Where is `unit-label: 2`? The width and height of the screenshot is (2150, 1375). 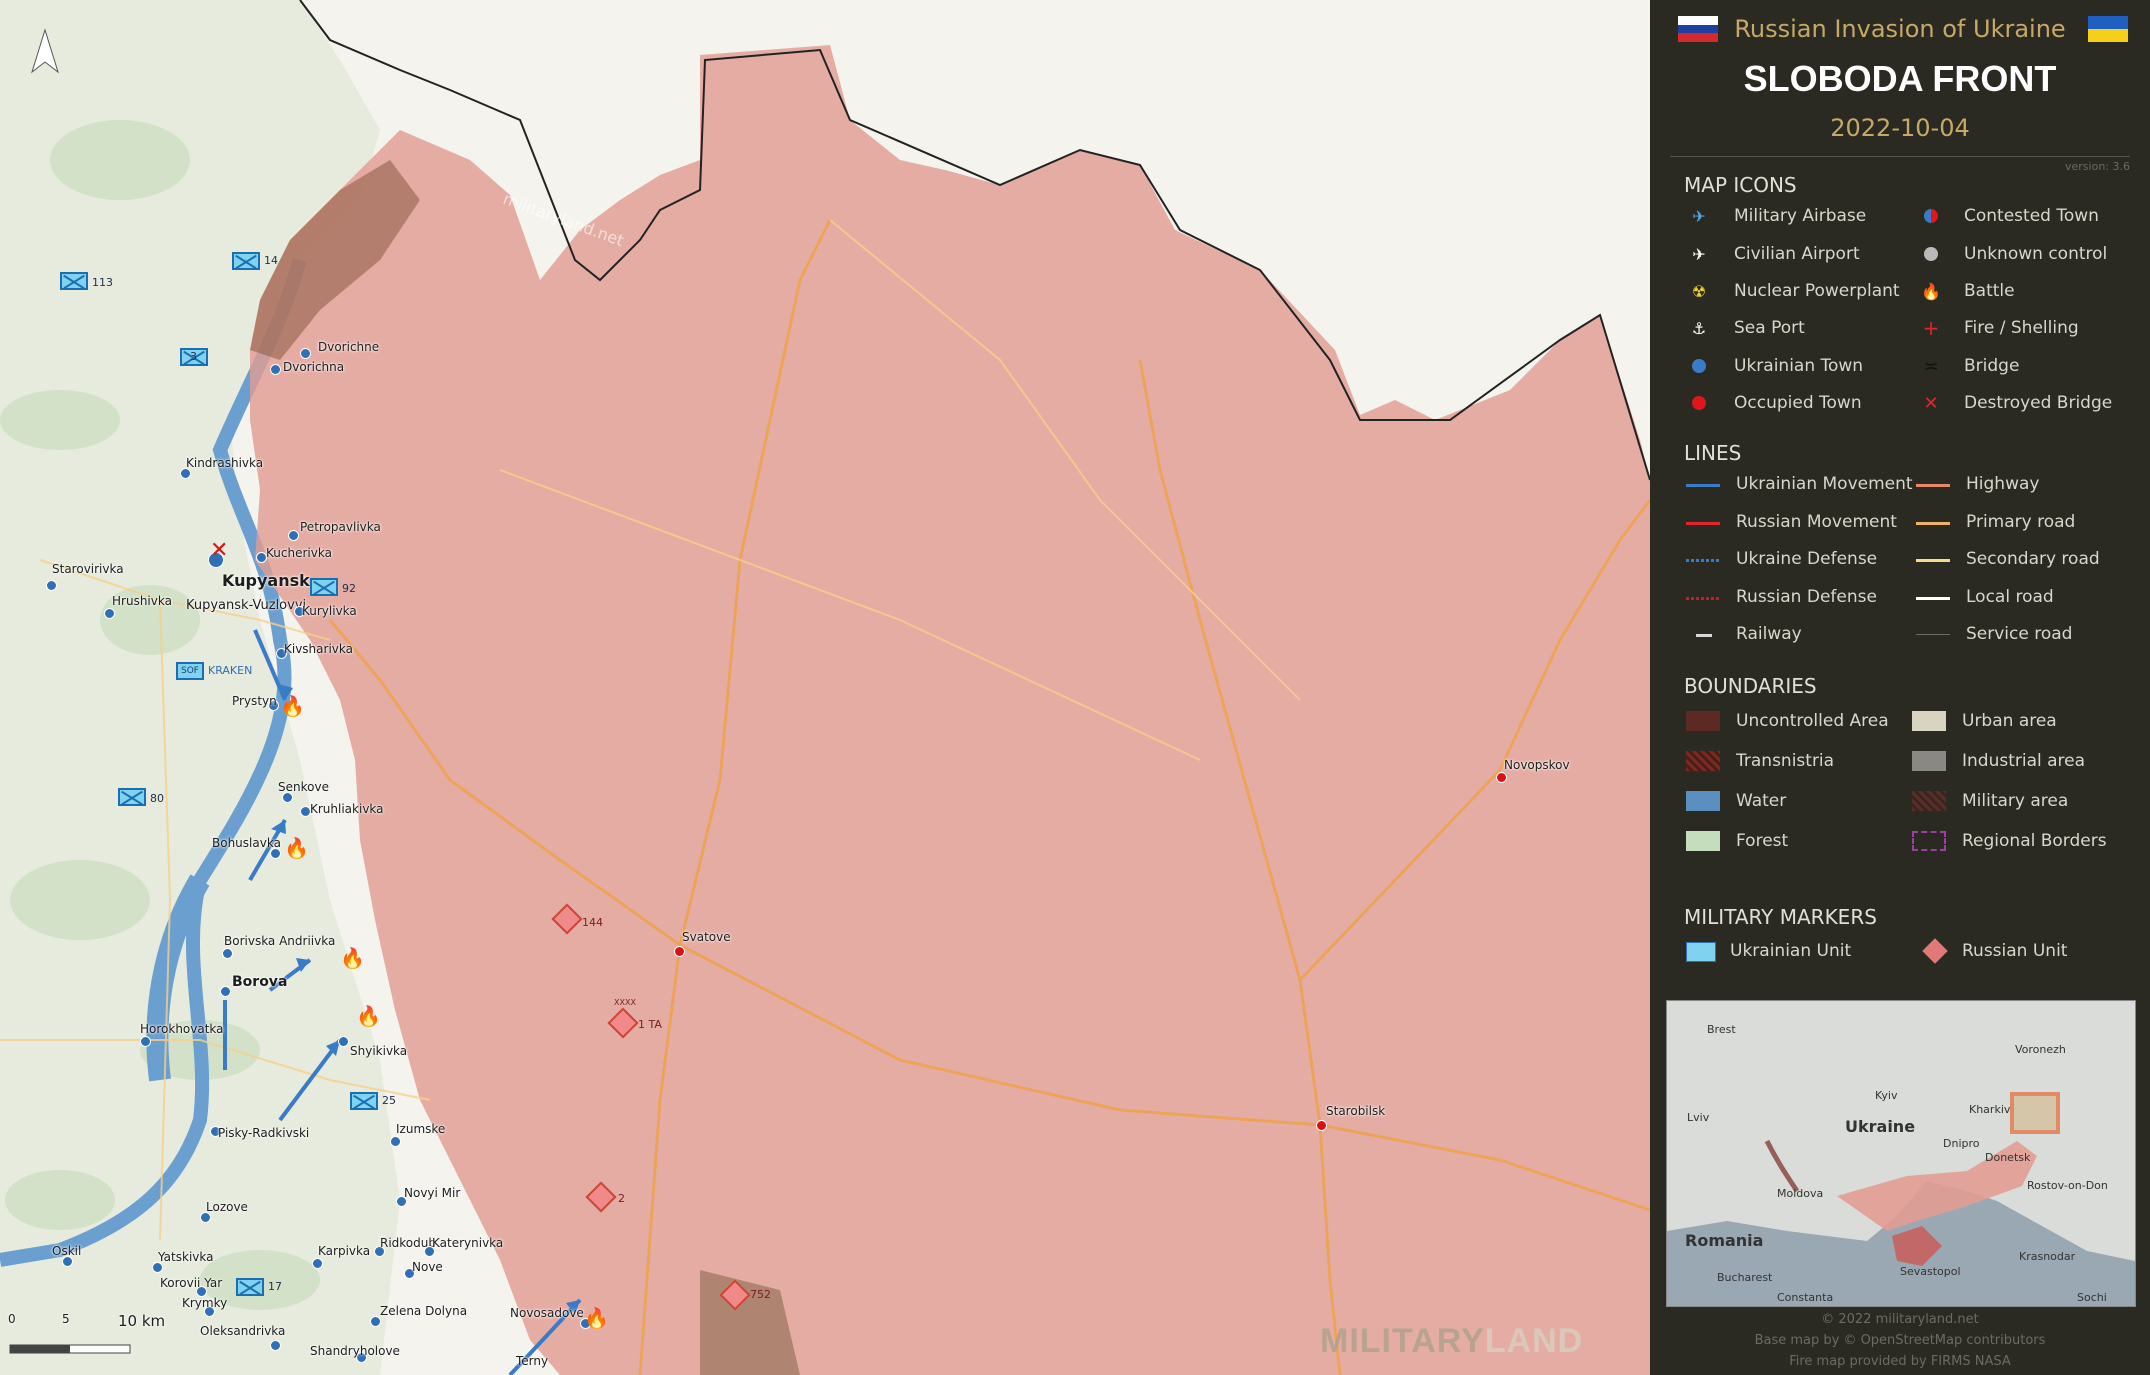 unit-label: 2 is located at coordinates (621, 1198).